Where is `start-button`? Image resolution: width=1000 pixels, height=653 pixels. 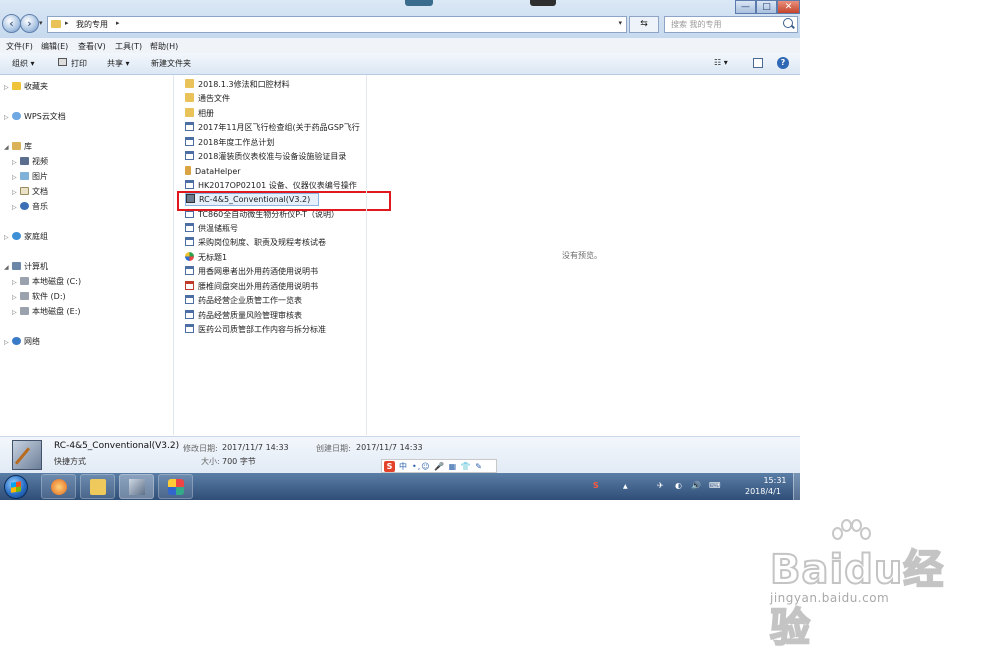 start-button is located at coordinates (16, 487).